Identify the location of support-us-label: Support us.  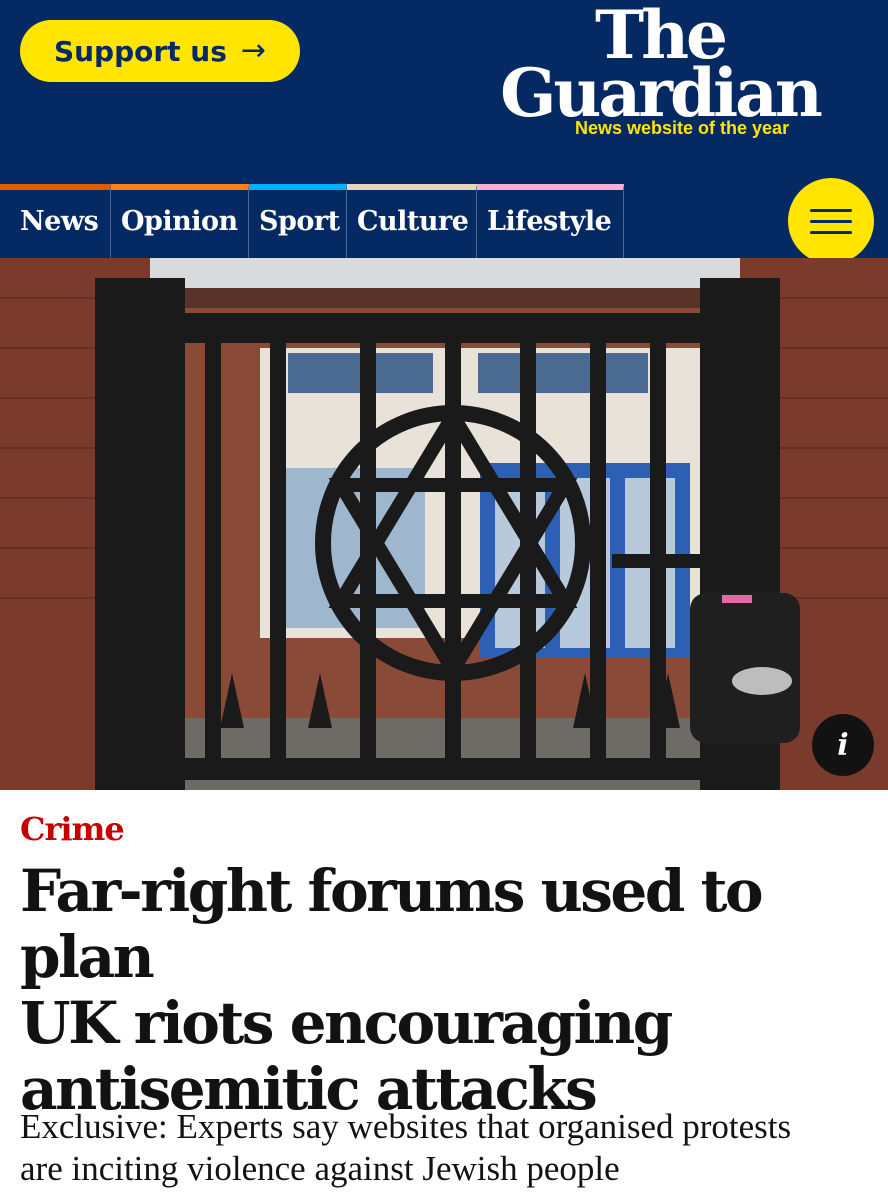
(140, 51).